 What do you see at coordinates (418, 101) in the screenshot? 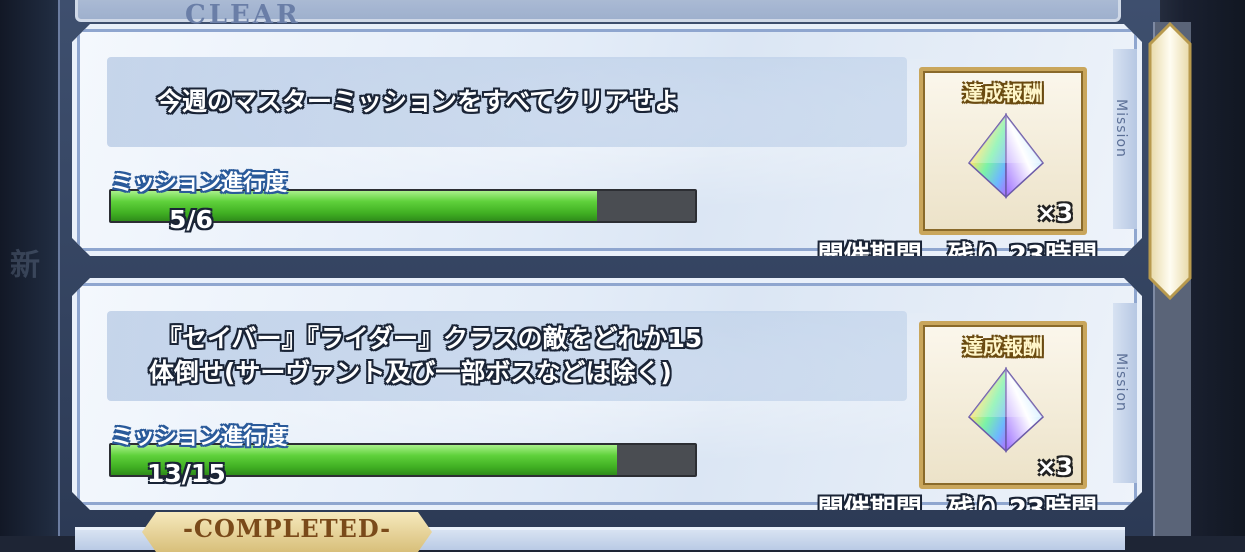
I see `mission-description: 今週のマスターミッションをすべてクリアせよ` at bounding box center [418, 101].